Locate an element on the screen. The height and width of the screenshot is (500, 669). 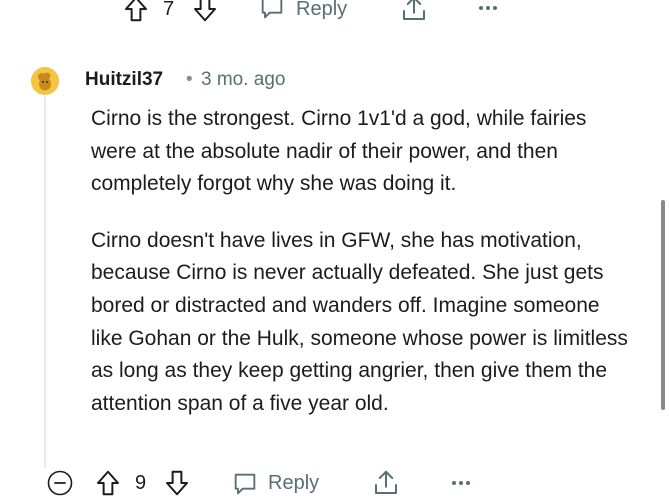
timestamp: 3 mo. ago is located at coordinates (243, 79).